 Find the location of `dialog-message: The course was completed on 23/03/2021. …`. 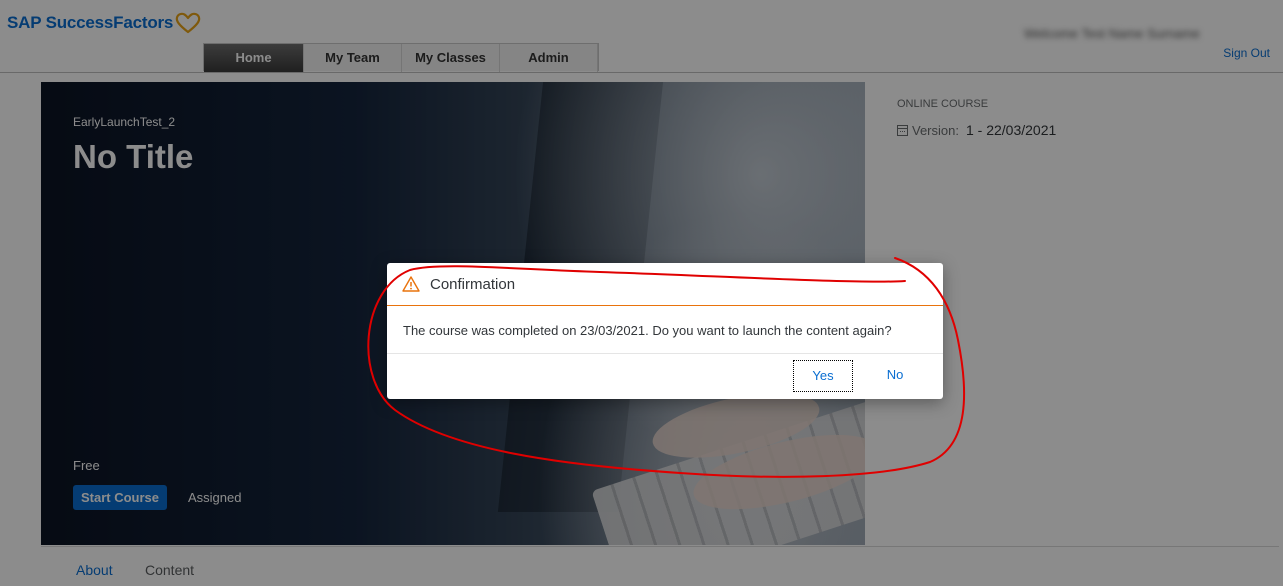

dialog-message: The course was completed on 23/03/2021. … is located at coordinates (665, 330).